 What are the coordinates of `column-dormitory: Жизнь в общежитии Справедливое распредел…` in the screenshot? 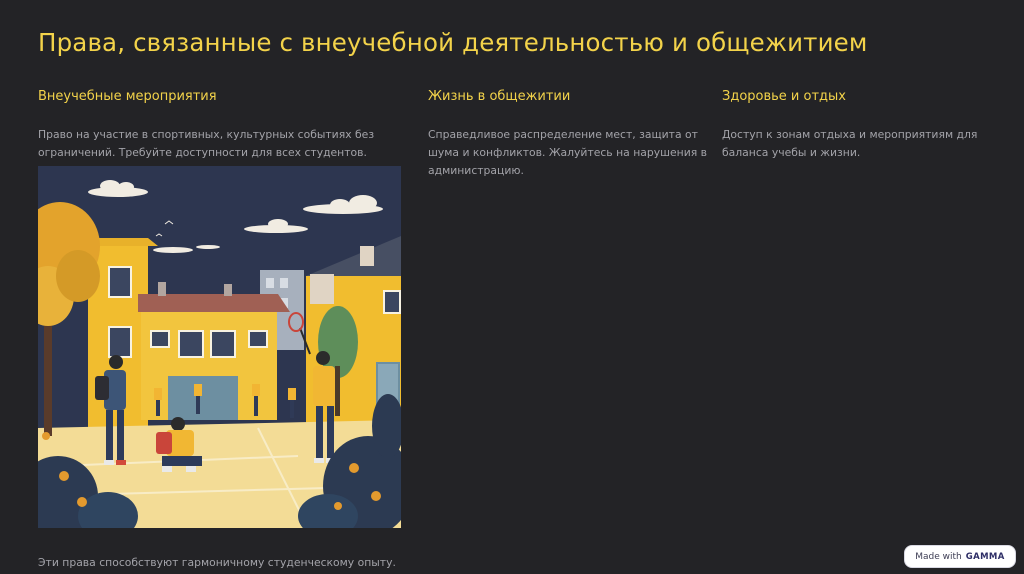 It's located at (568, 134).